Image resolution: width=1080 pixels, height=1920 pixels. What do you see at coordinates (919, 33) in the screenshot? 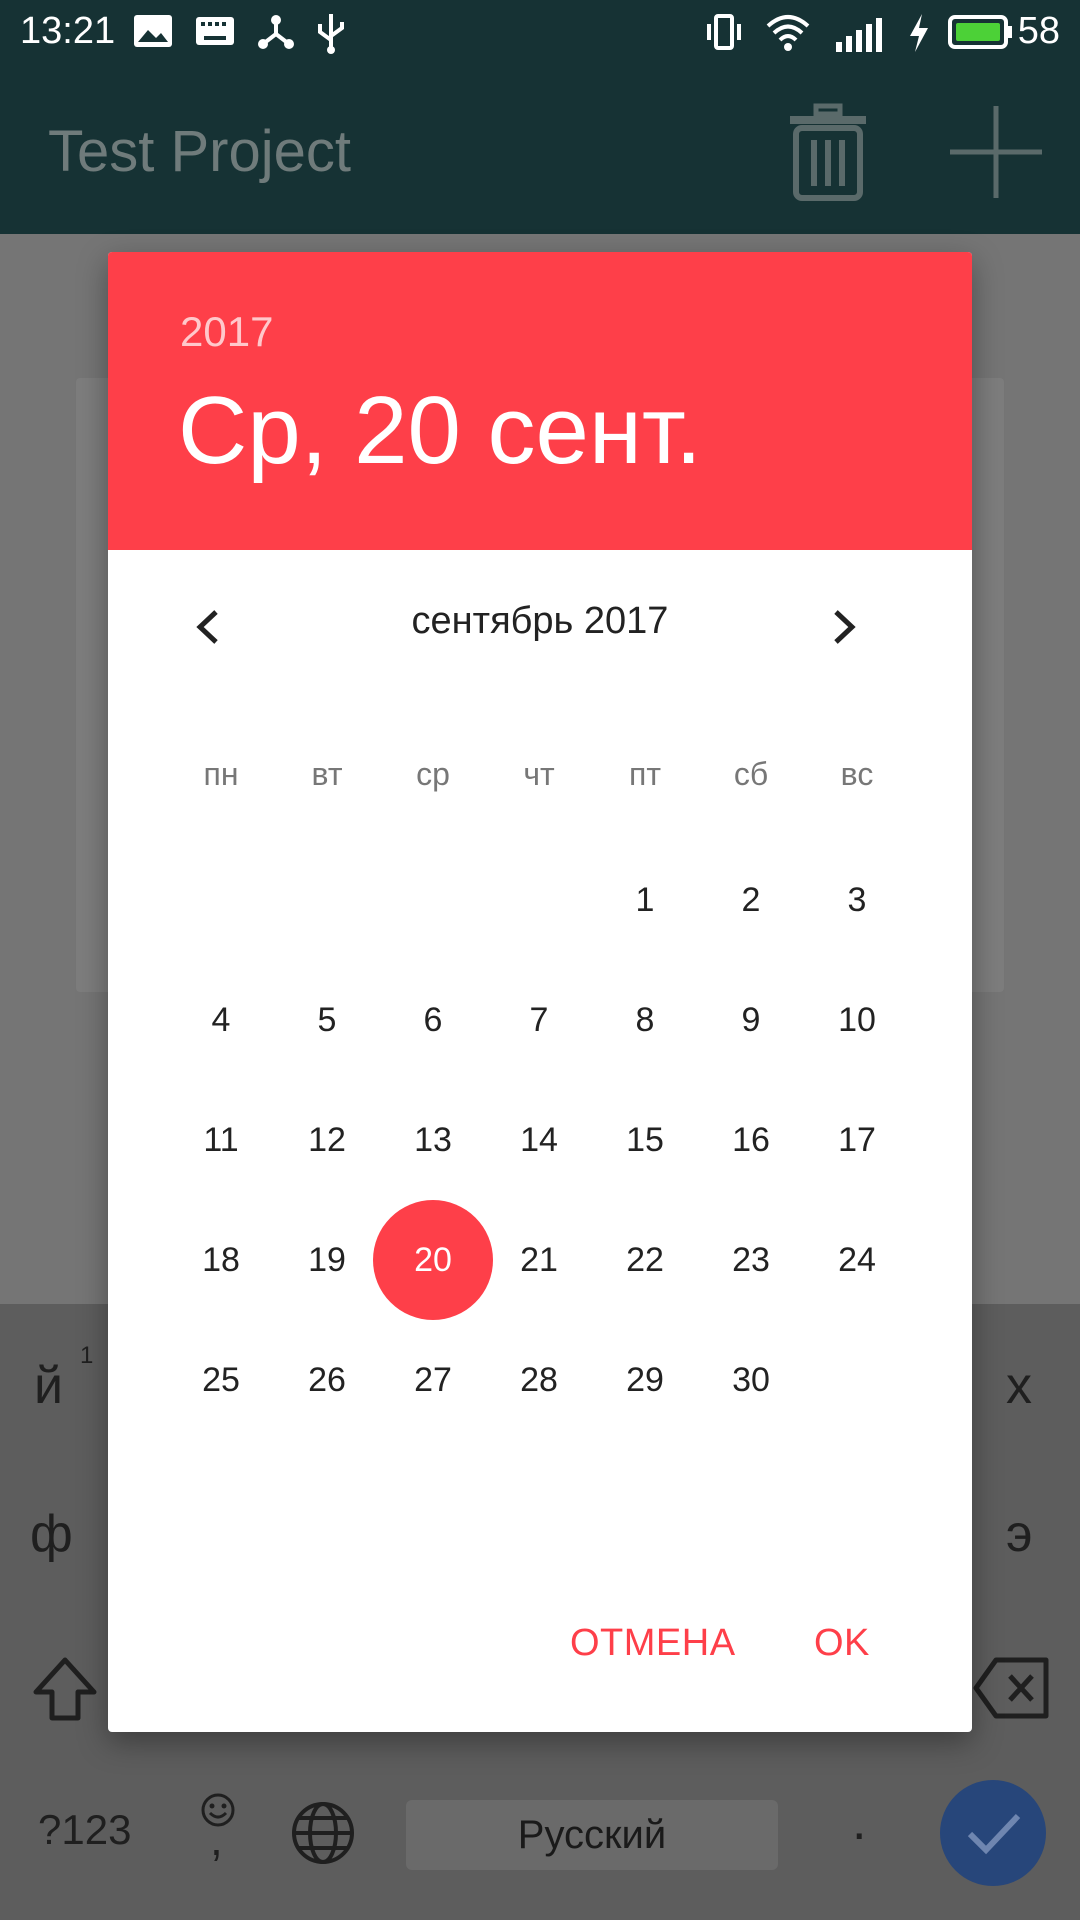
I see `charging-icon` at bounding box center [919, 33].